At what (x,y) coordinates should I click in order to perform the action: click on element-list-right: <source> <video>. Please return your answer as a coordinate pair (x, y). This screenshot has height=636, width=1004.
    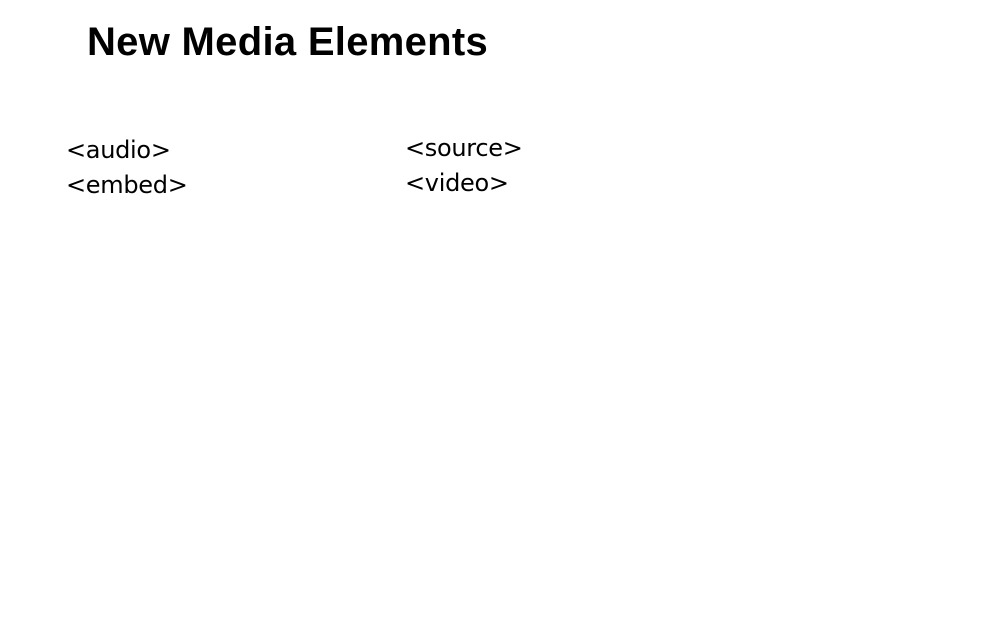
    Looking at the image, I should click on (464, 166).